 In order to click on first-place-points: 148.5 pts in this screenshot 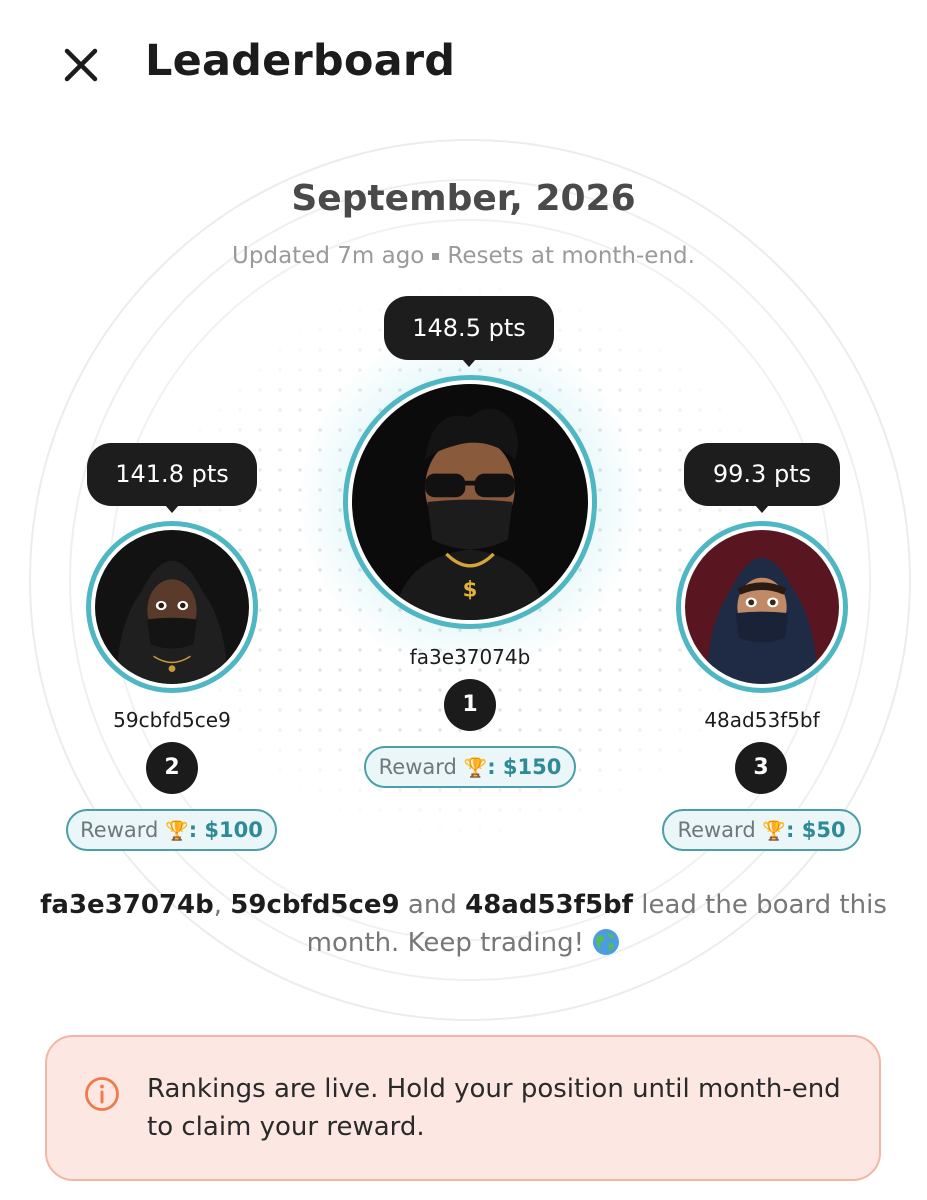, I will do `click(469, 331)`.